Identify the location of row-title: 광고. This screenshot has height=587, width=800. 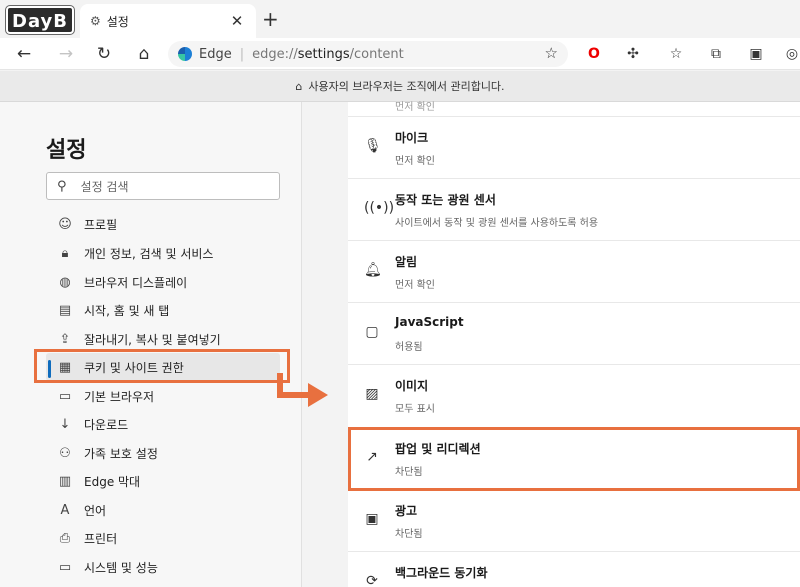
(406, 511).